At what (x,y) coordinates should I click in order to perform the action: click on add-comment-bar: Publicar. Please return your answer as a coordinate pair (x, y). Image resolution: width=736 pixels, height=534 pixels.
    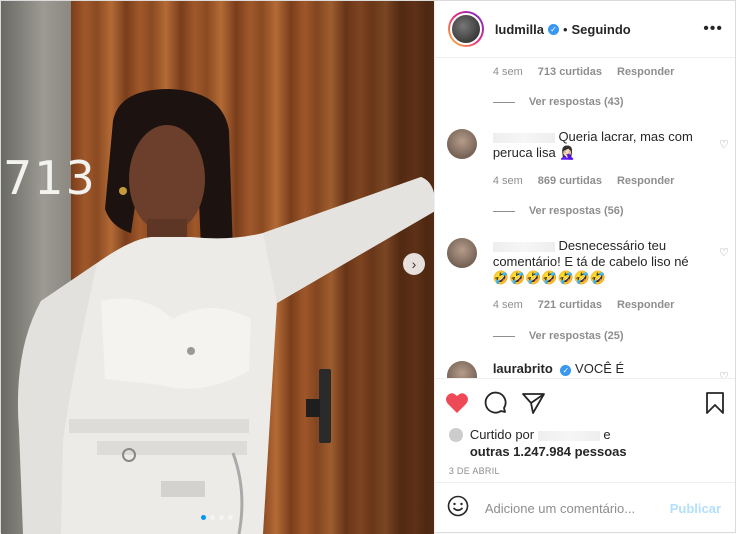
    Looking at the image, I should click on (584, 508).